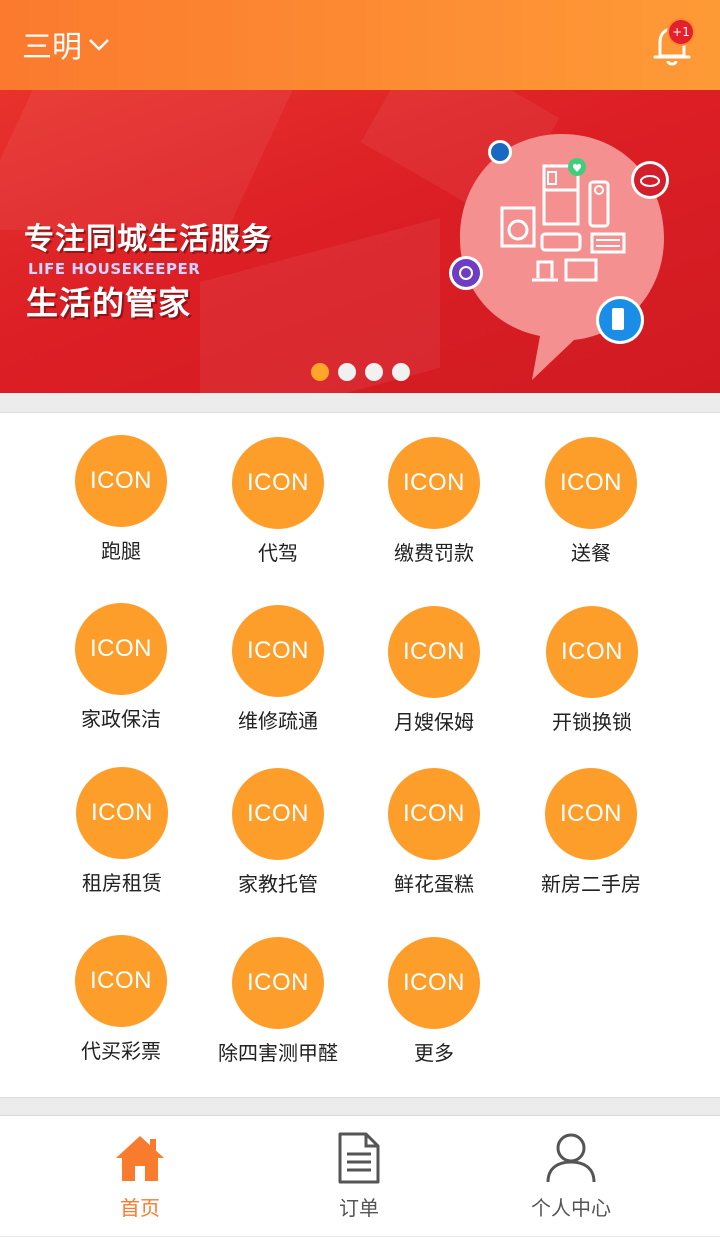  What do you see at coordinates (278, 721) in the screenshot?
I see `service-label: 维修疏通` at bounding box center [278, 721].